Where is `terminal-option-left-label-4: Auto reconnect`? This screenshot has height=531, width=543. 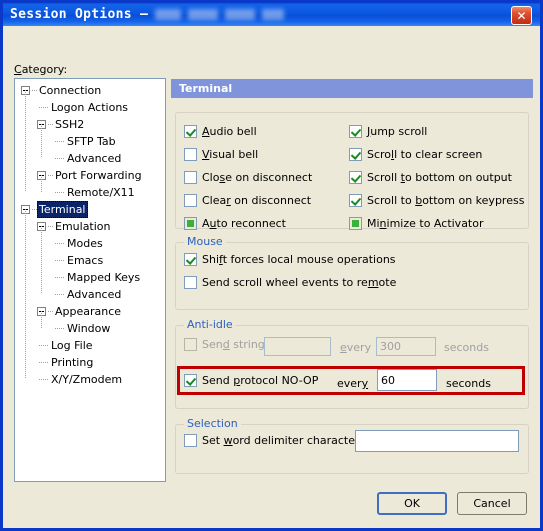 terminal-option-left-label-4: Auto reconnect is located at coordinates (244, 223).